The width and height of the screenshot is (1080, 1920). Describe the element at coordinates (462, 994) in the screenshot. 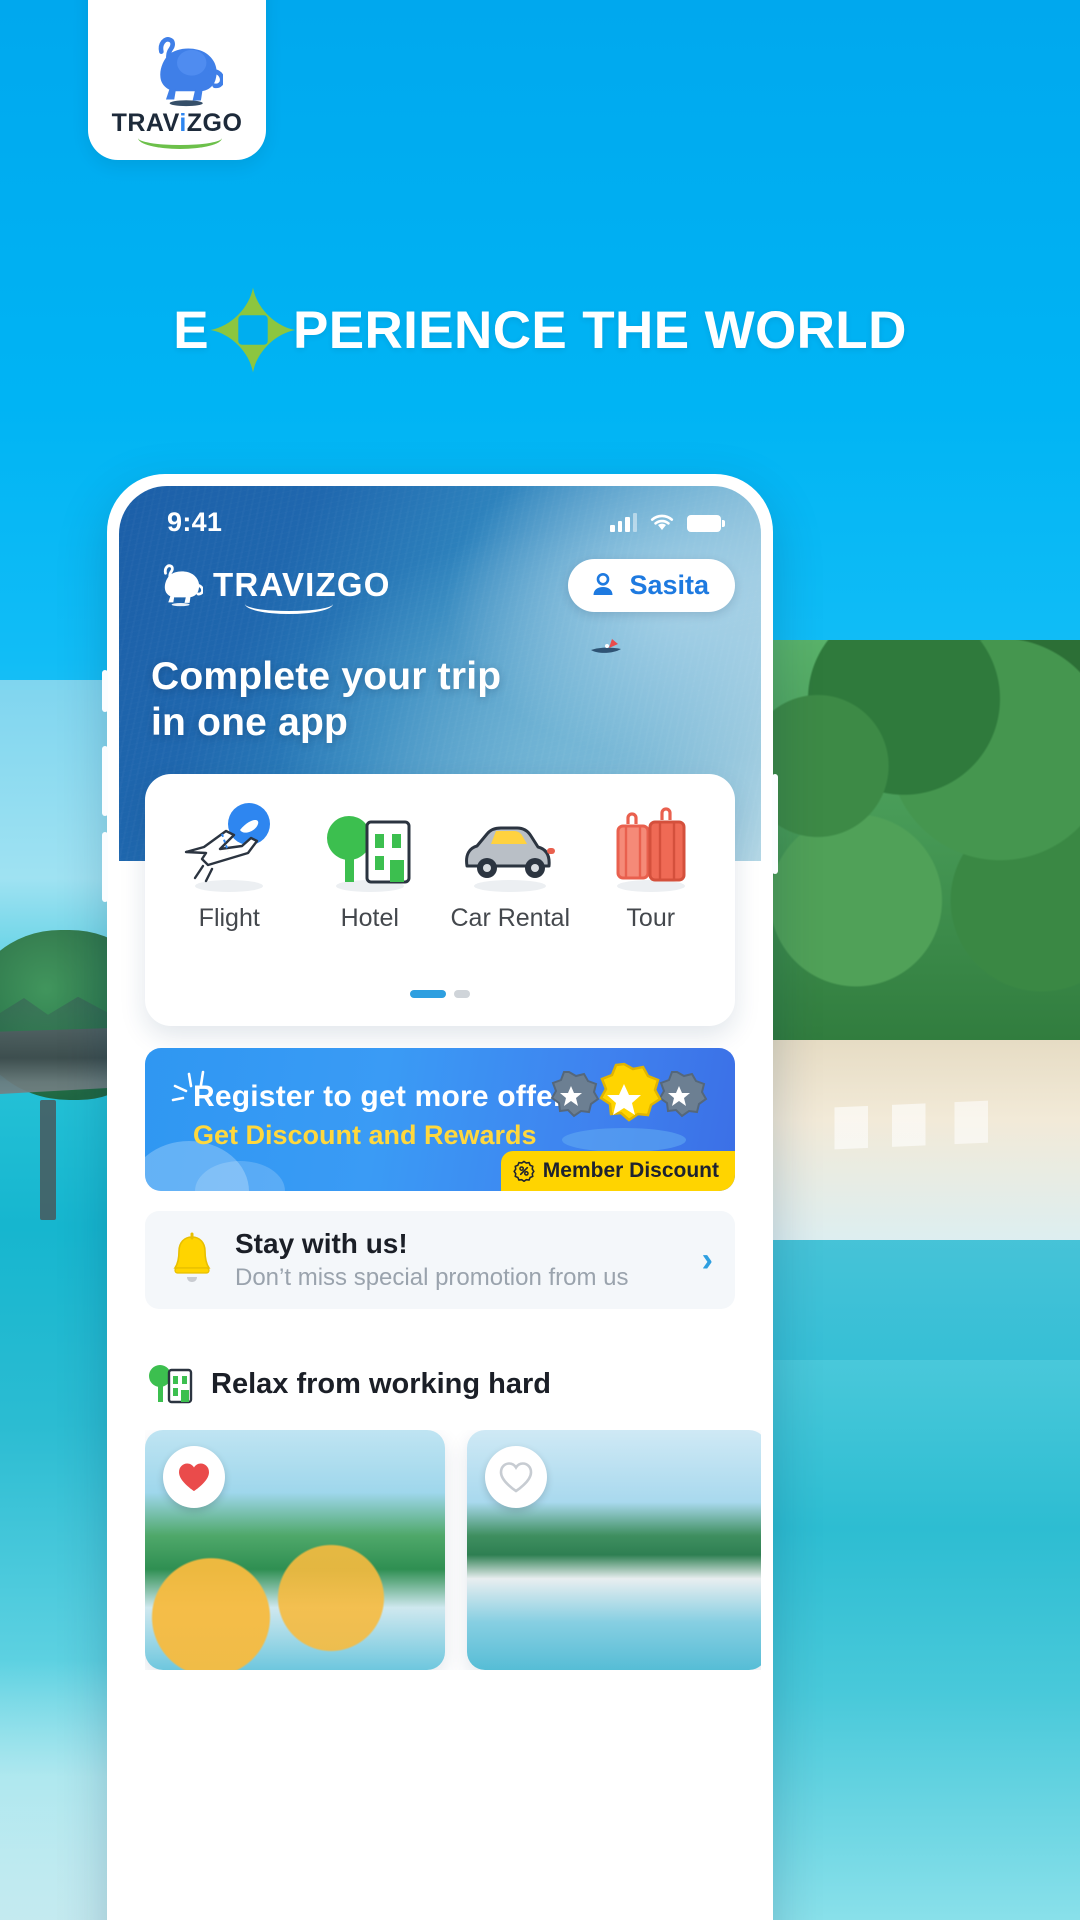

I see `pagination-dot` at that location.